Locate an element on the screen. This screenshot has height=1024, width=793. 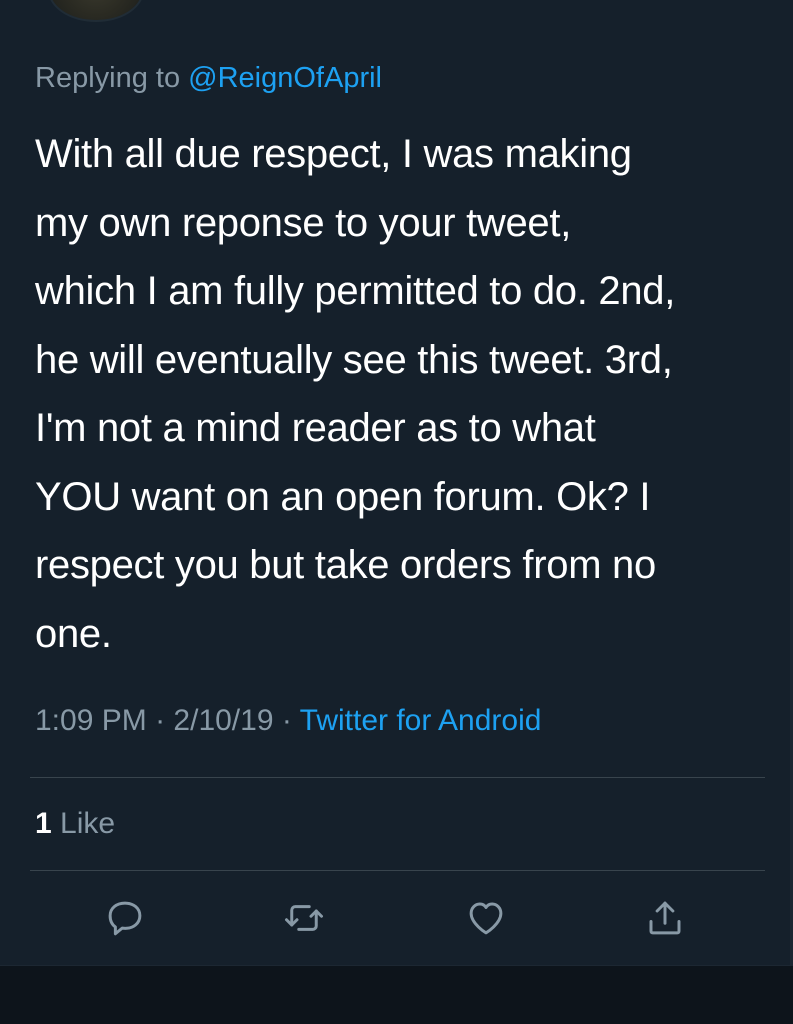
reply-button is located at coordinates (125, 920).